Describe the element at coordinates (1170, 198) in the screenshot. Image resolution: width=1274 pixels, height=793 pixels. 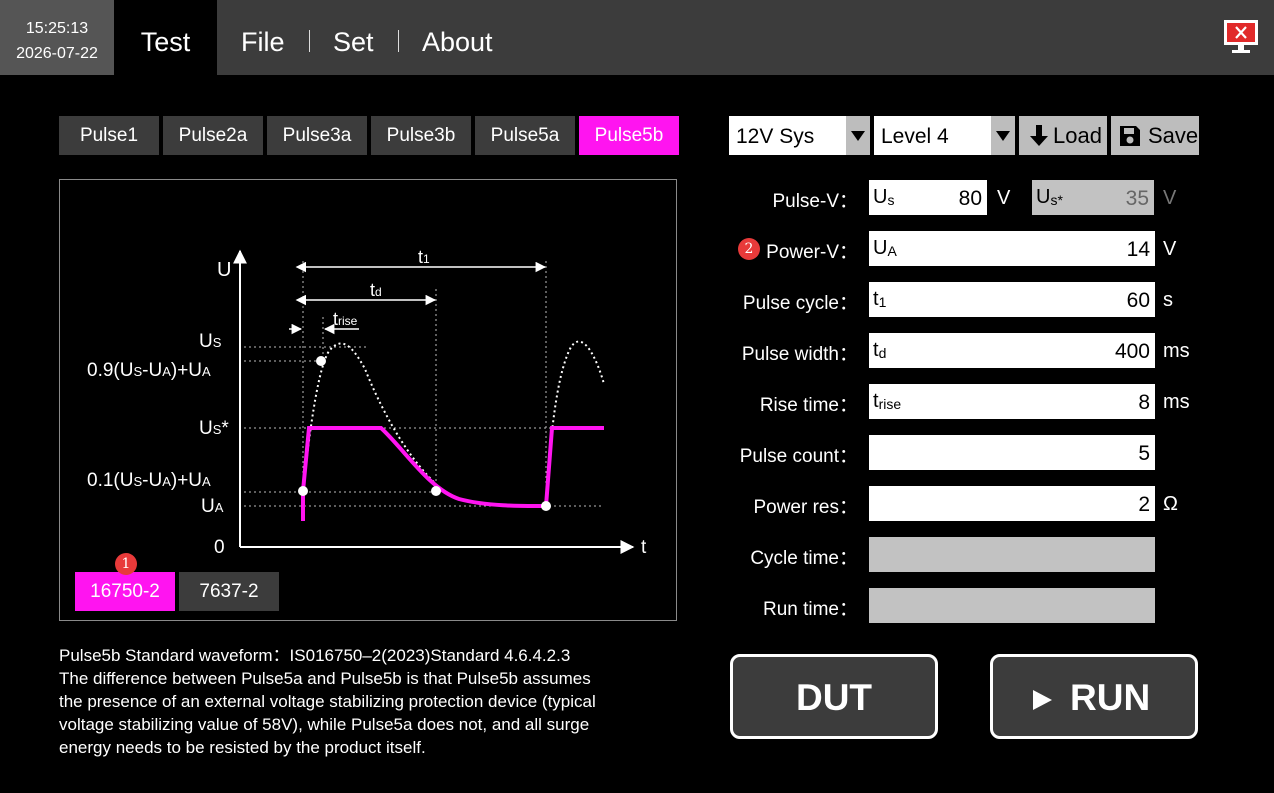
I see `pulse-vs-star-unit: V` at that location.